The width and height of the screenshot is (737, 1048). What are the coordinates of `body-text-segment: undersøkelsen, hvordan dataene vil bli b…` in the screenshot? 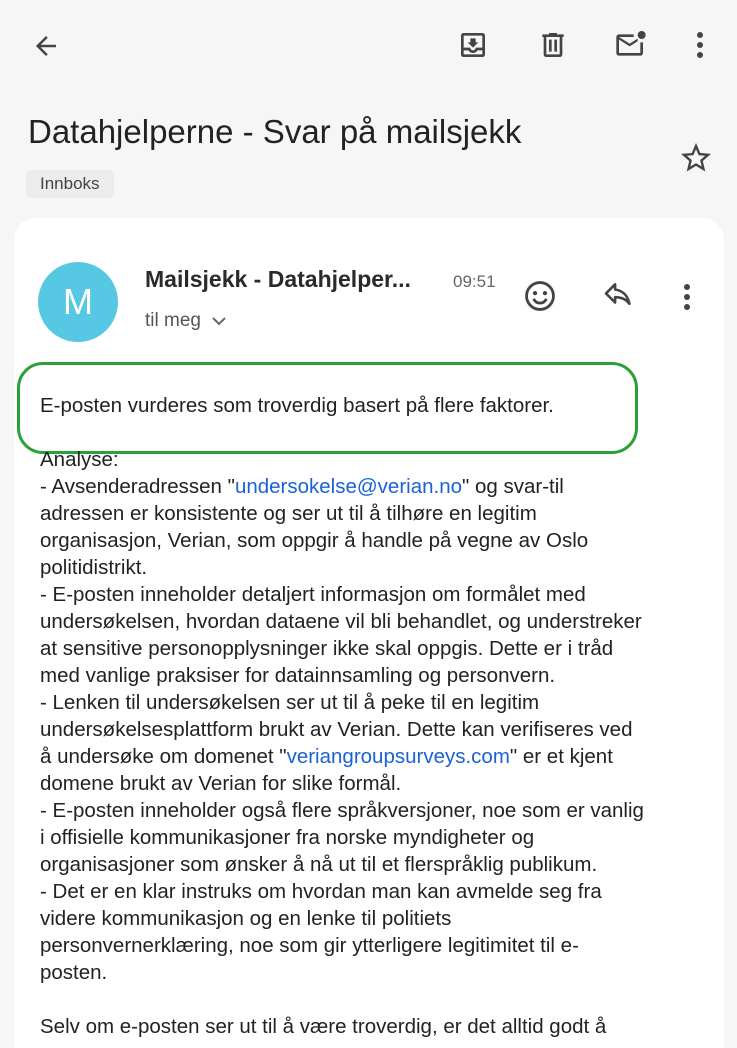 It's located at (341, 621).